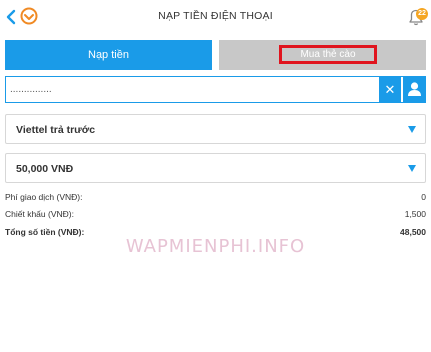  I want to click on phone-number-input, so click(194, 89).